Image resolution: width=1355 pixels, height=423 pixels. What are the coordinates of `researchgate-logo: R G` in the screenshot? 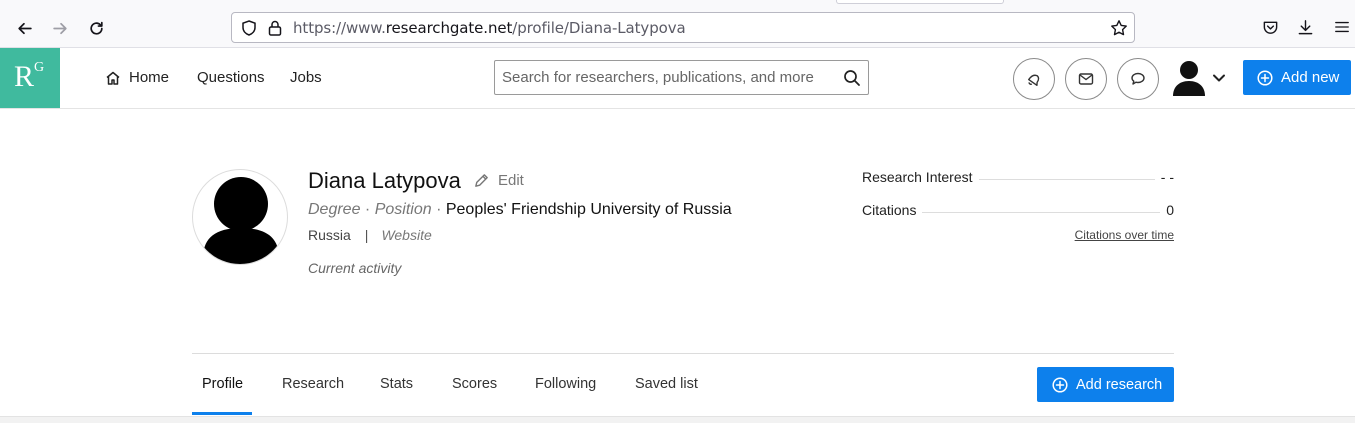 It's located at (30, 78).